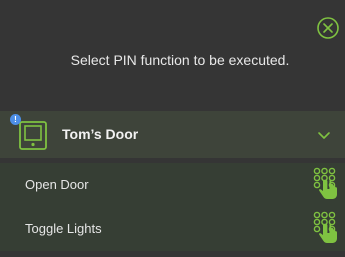  Describe the element at coordinates (33, 134) in the screenshot. I see `door-panel-icon` at that location.